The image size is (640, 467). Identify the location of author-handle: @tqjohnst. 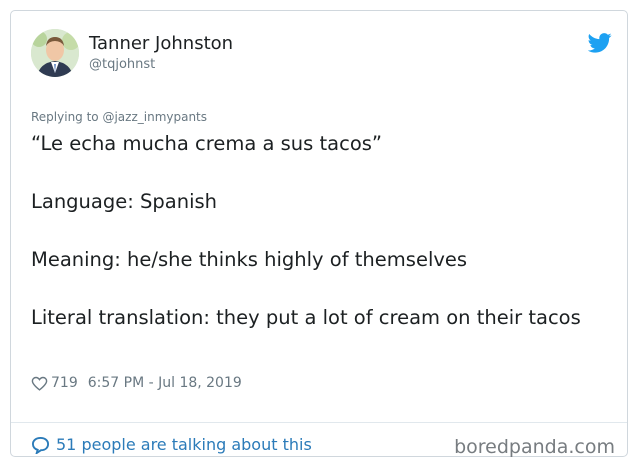
(122, 64).